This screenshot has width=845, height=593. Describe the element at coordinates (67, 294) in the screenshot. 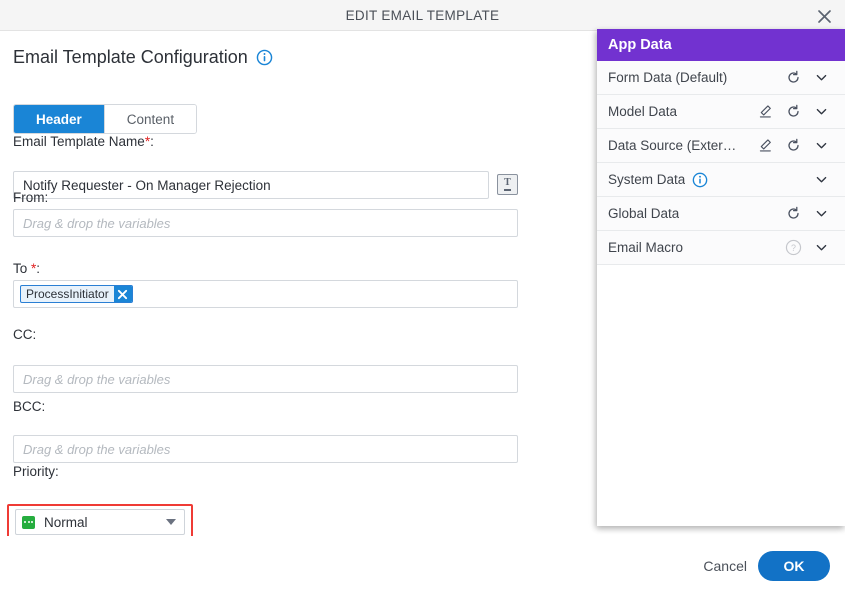

I see `recipient-chip-label: ProcessInitiator` at that location.